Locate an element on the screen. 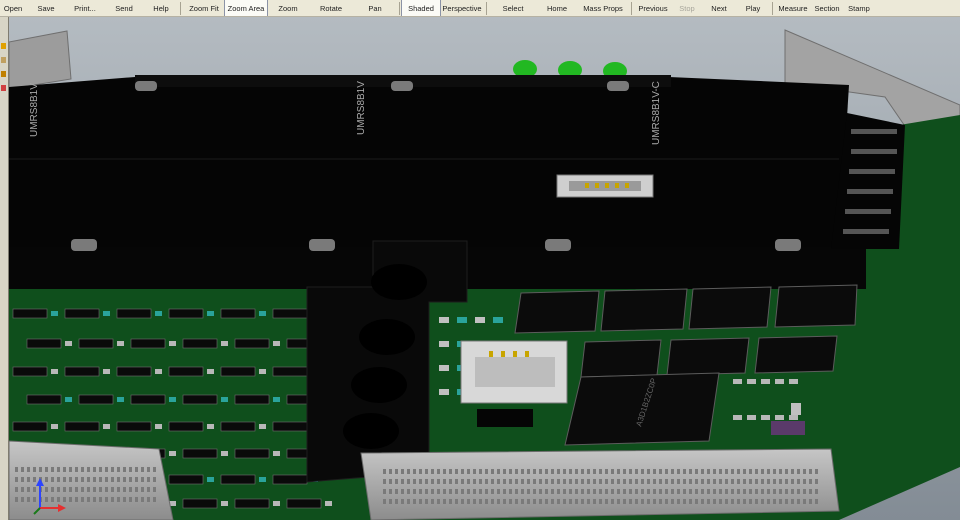  open-button: Open is located at coordinates (13, 8).